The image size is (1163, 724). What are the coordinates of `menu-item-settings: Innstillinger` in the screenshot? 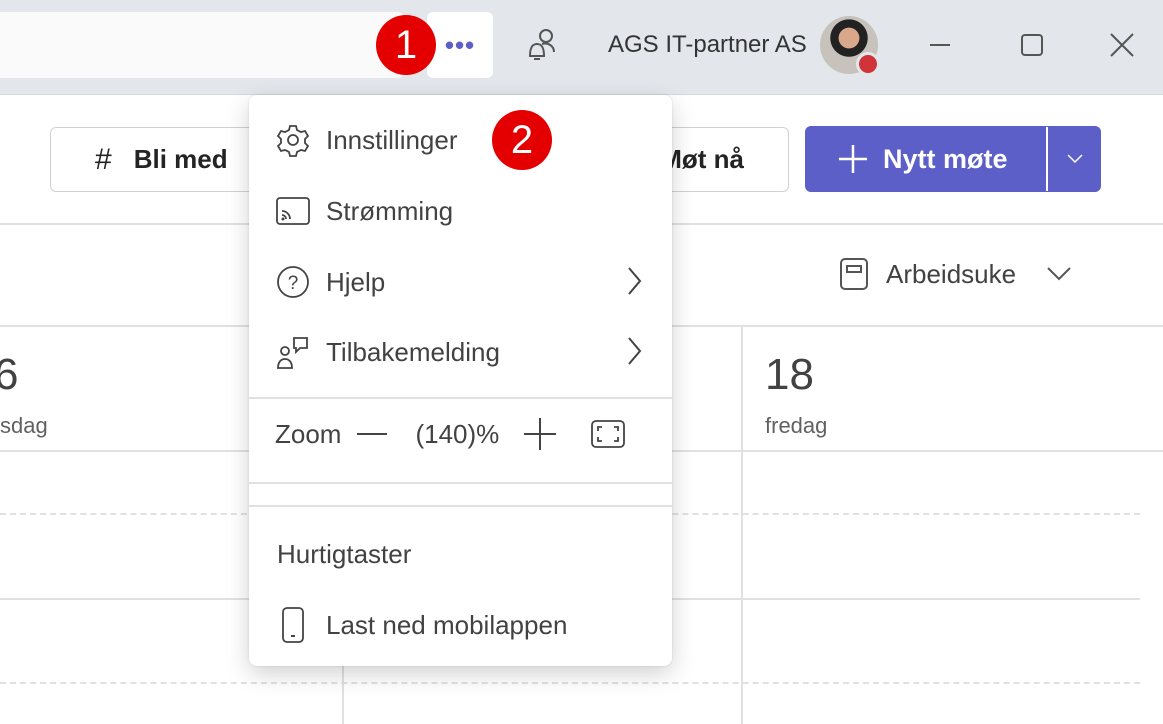 It's located at (460, 140).